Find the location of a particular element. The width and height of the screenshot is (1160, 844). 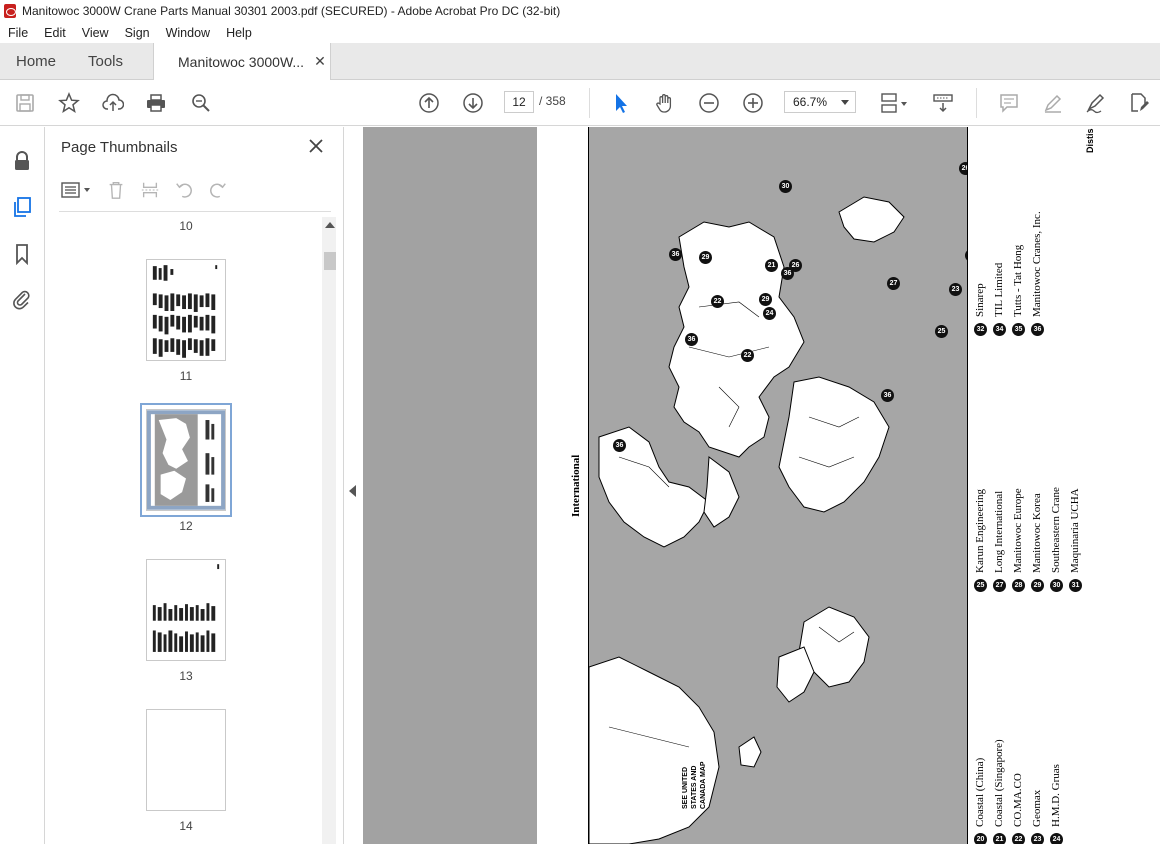

legend-label: Karun Engineering is located at coordinates (980, 531).